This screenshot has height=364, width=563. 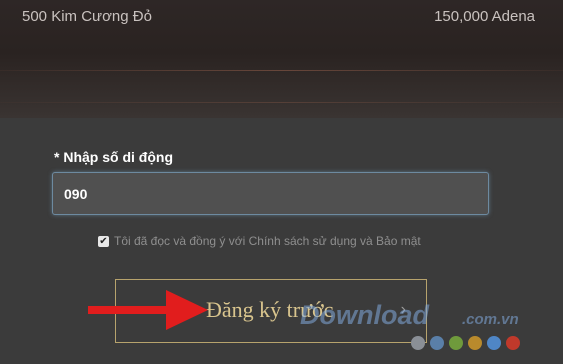 I want to click on watermark-suffix: .com.vn, so click(x=490, y=319).